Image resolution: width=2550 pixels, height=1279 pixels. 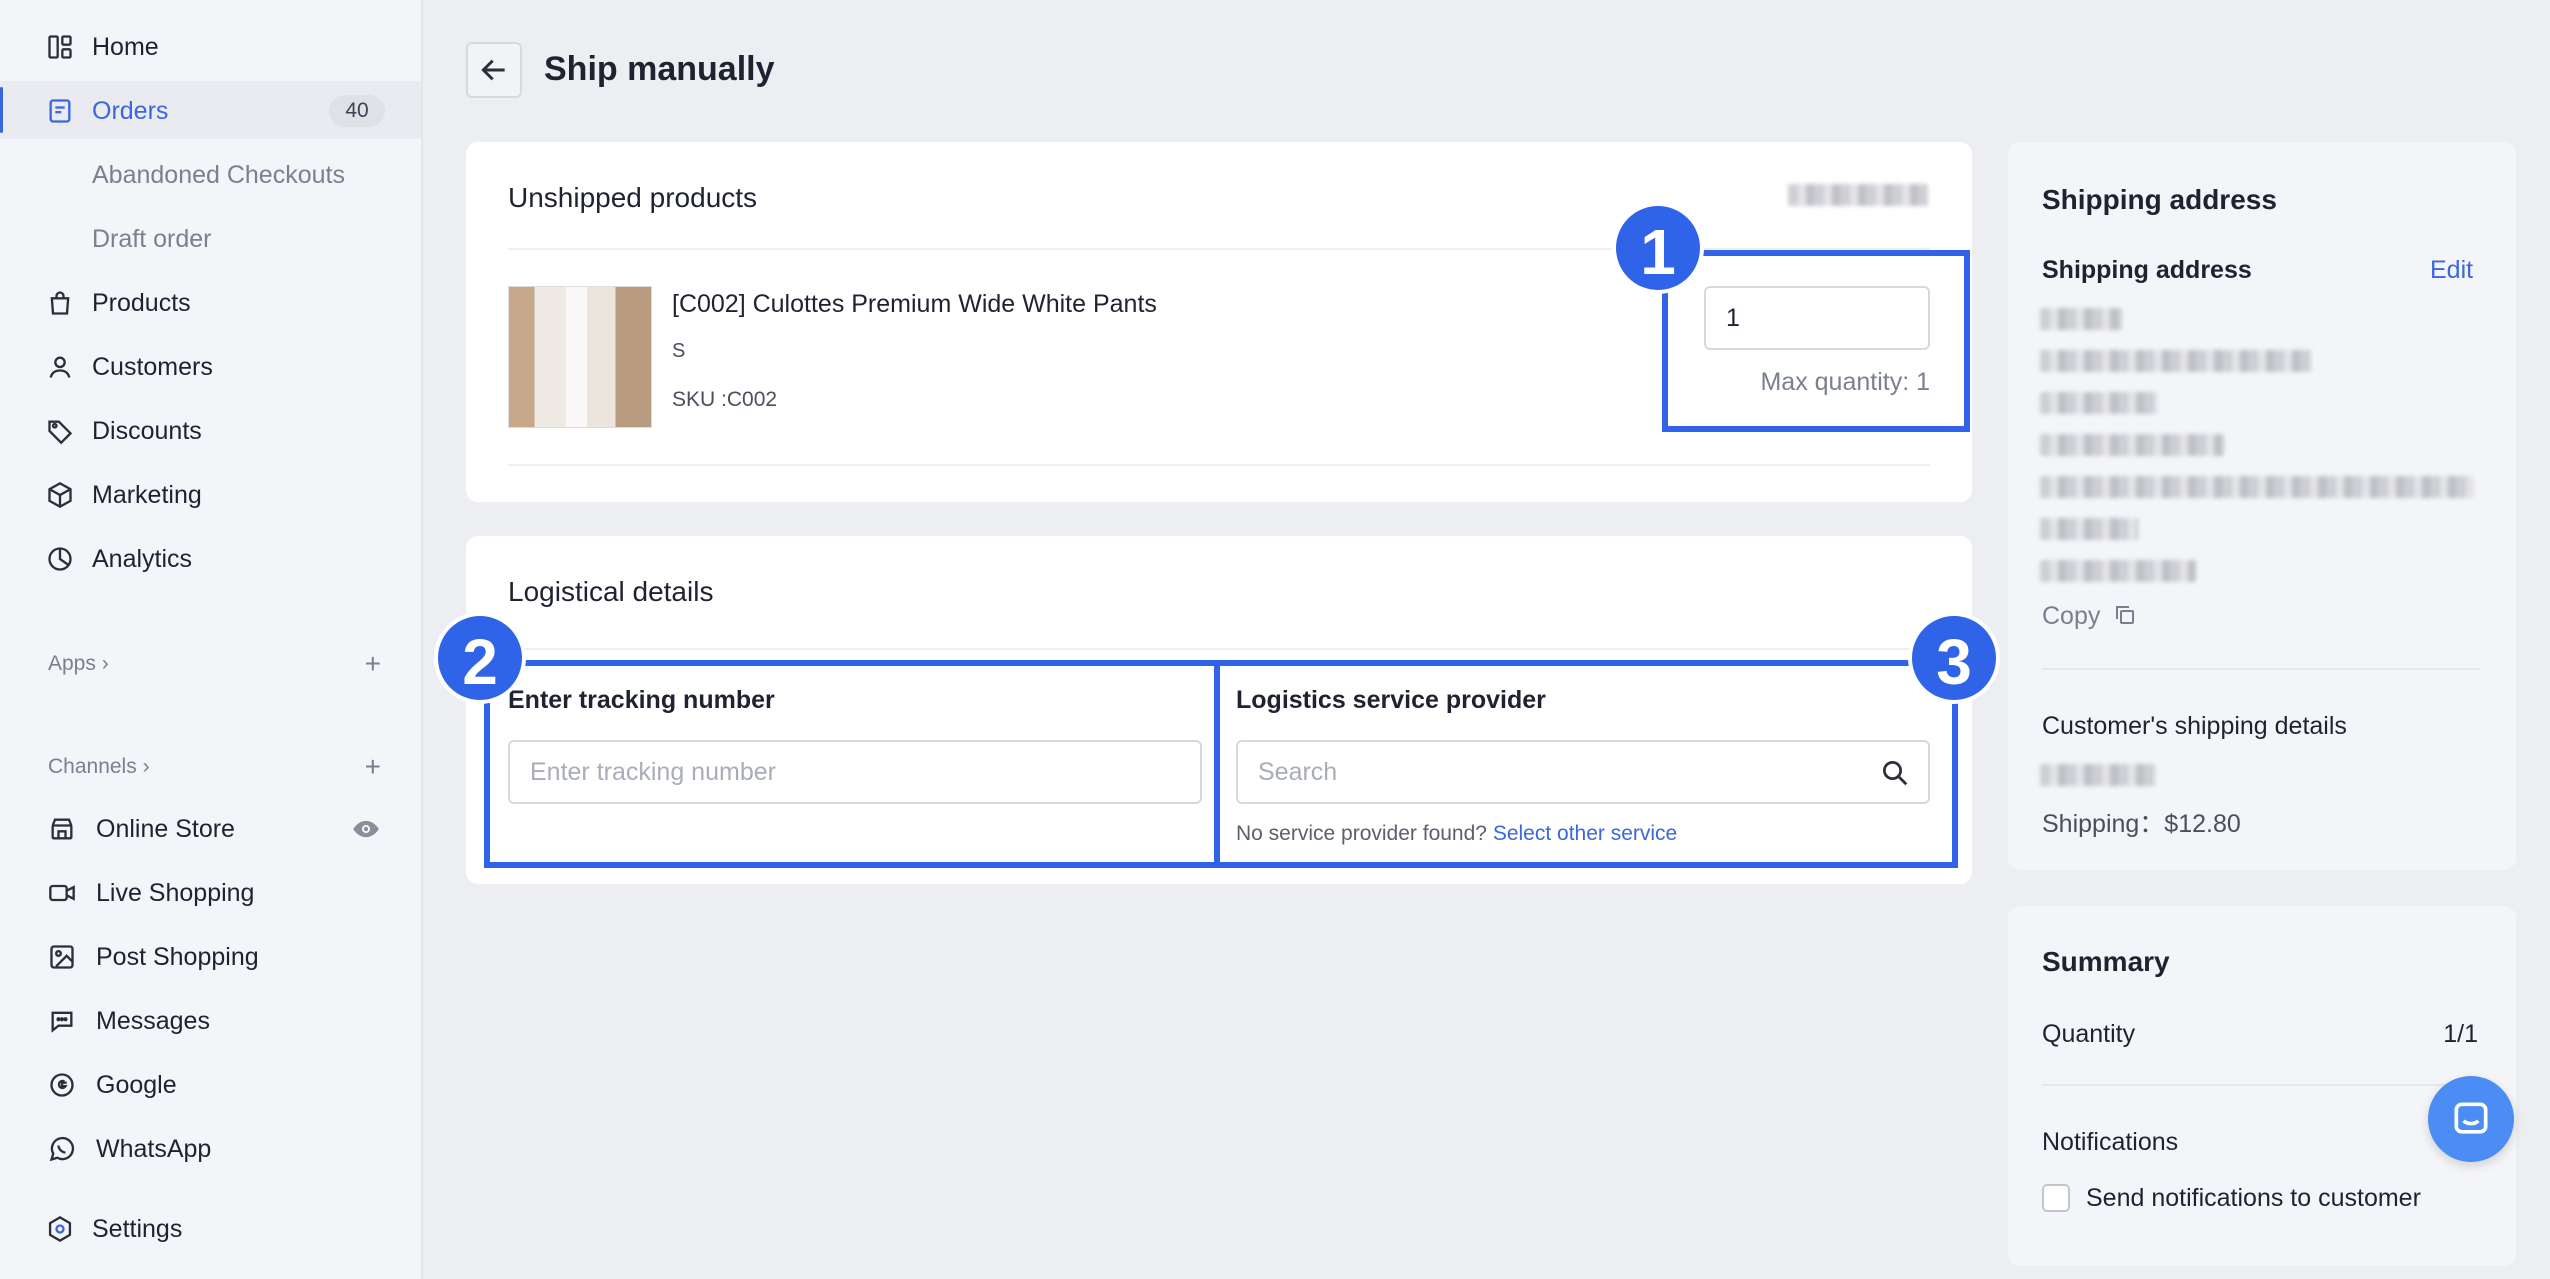 What do you see at coordinates (60, 431) in the screenshot?
I see `discounts-icon` at bounding box center [60, 431].